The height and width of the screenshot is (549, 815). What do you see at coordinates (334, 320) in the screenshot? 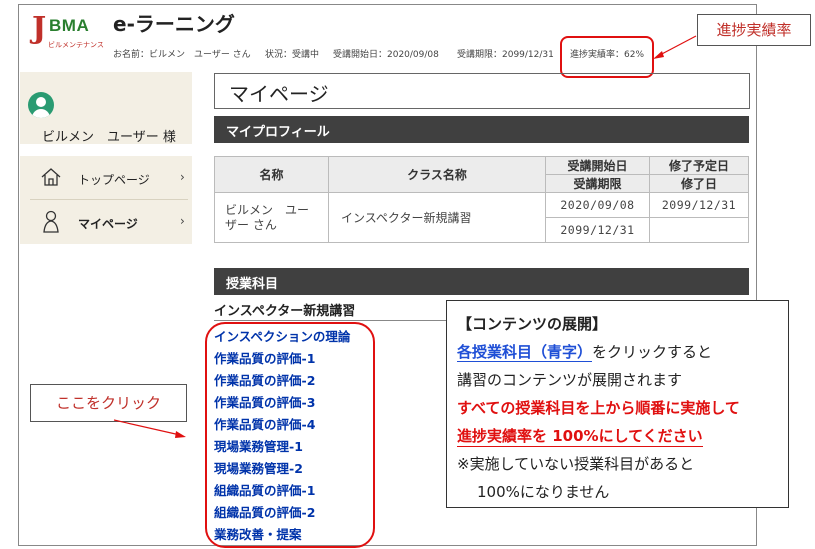
I see `course-divider` at bounding box center [334, 320].